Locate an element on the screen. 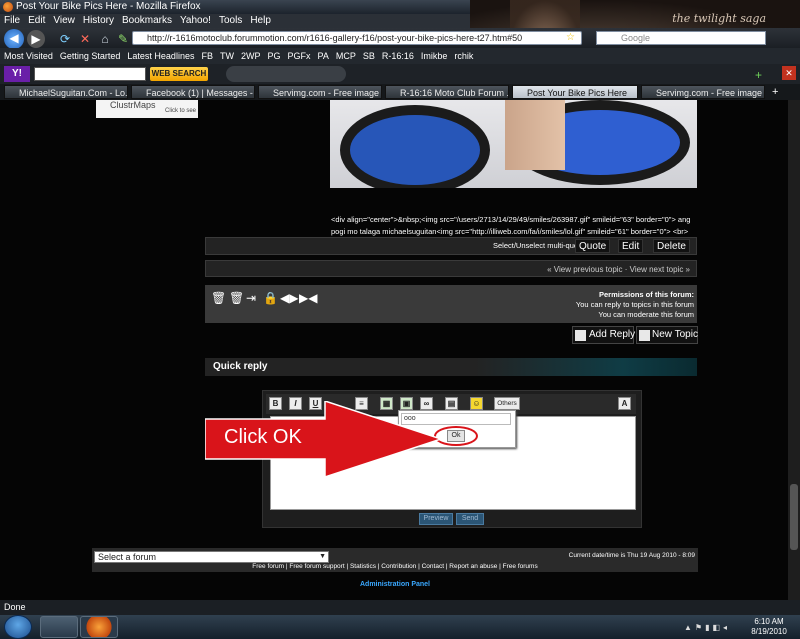  web-search-button: WEB SEARCH is located at coordinates (179, 74).